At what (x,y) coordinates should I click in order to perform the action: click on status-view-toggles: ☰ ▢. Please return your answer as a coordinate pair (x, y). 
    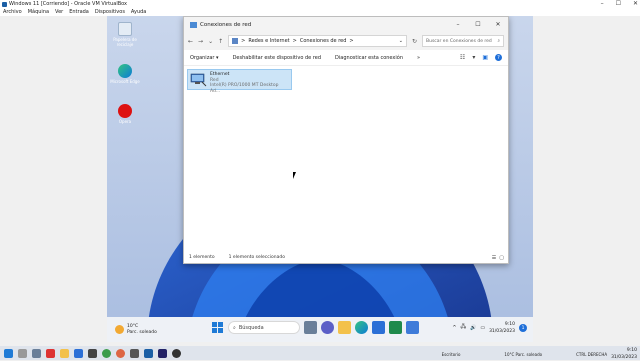
    Looking at the image, I should click on (500, 258).